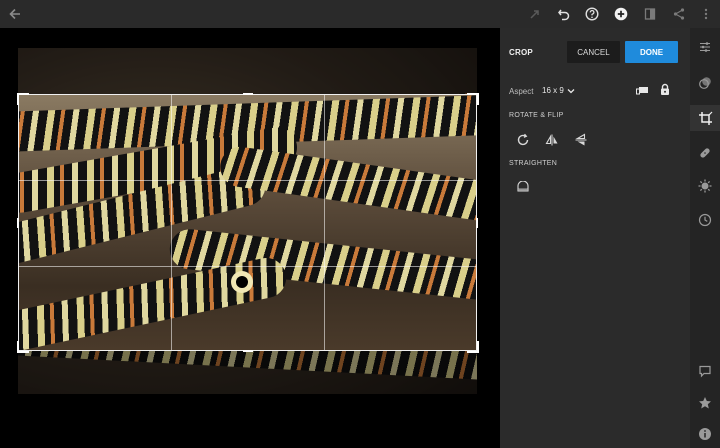 Image resolution: width=720 pixels, height=448 pixels. What do you see at coordinates (248, 351) in the screenshot?
I see `crop-handle-bottom` at bounding box center [248, 351].